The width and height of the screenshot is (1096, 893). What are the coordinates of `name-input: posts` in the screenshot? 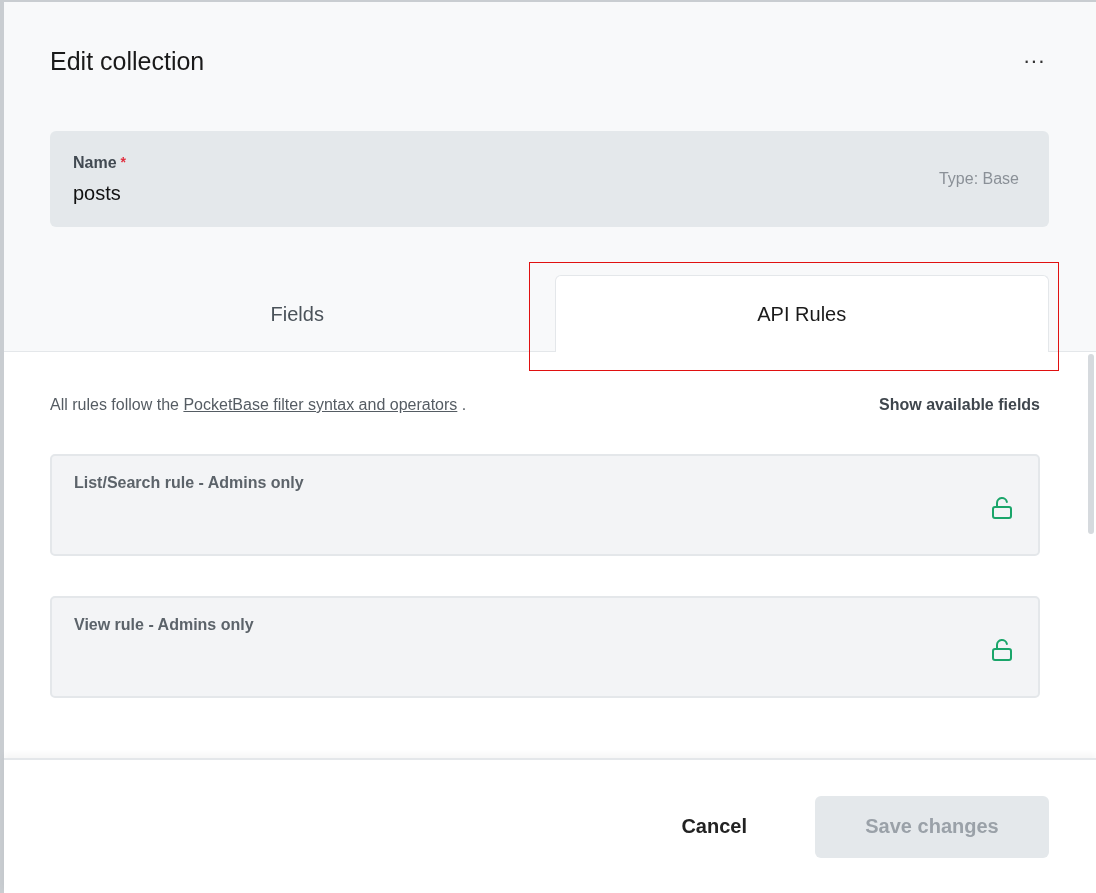 It's located at (223, 193).